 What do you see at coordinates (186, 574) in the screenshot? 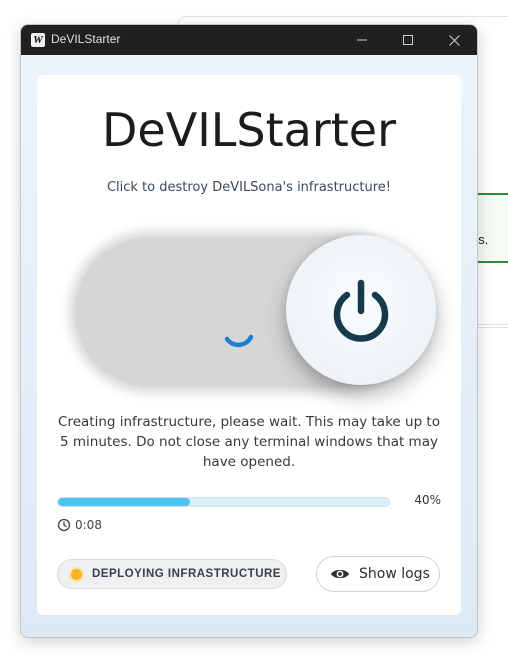
I see `status-badge-label: DEPLOYING INFRASTRUCTURE` at bounding box center [186, 574].